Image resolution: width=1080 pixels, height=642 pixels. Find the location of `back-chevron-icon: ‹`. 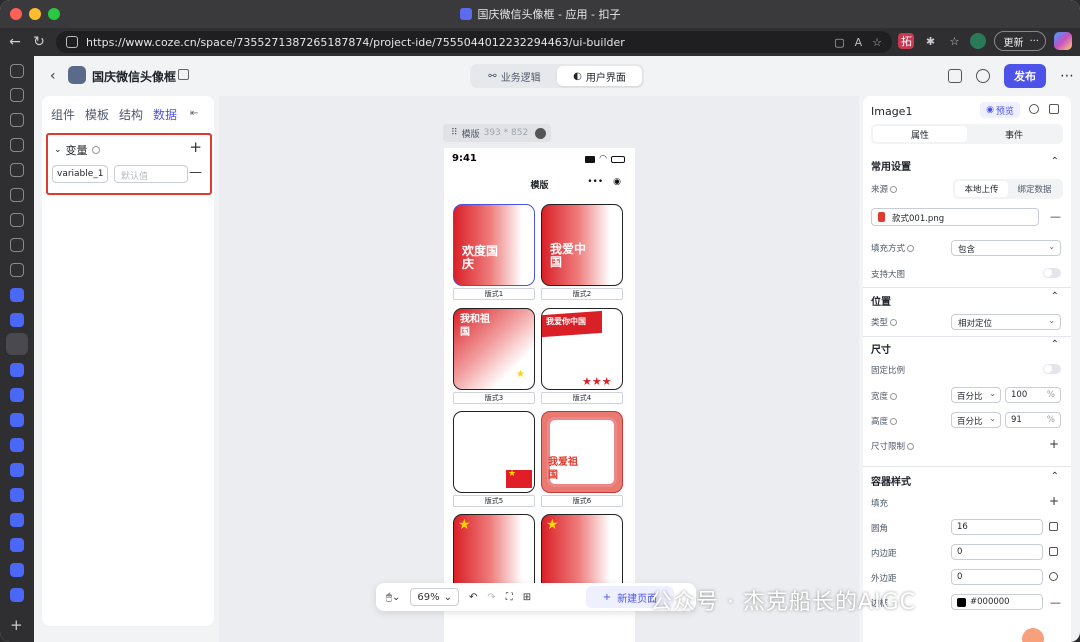

back-chevron-icon: ‹ is located at coordinates (53, 76).